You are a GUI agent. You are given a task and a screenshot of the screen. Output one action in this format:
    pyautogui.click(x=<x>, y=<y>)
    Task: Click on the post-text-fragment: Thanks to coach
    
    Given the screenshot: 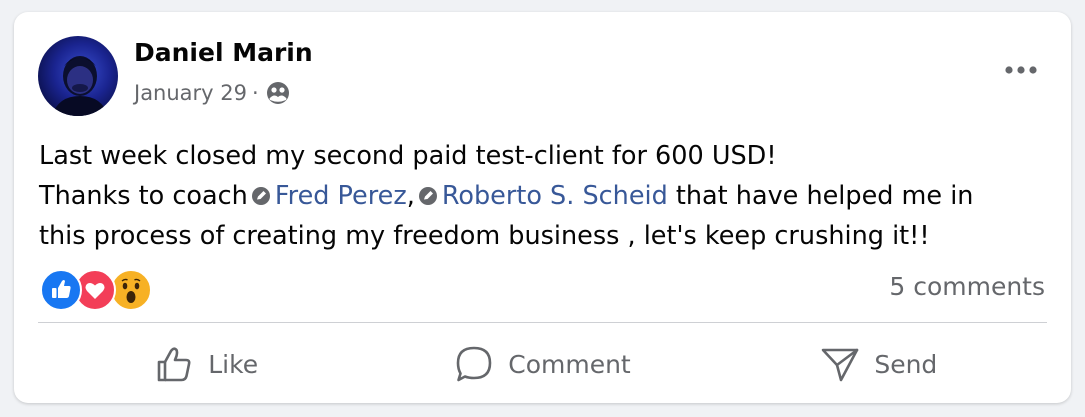 What is the action you would take?
    pyautogui.click(x=143, y=196)
    